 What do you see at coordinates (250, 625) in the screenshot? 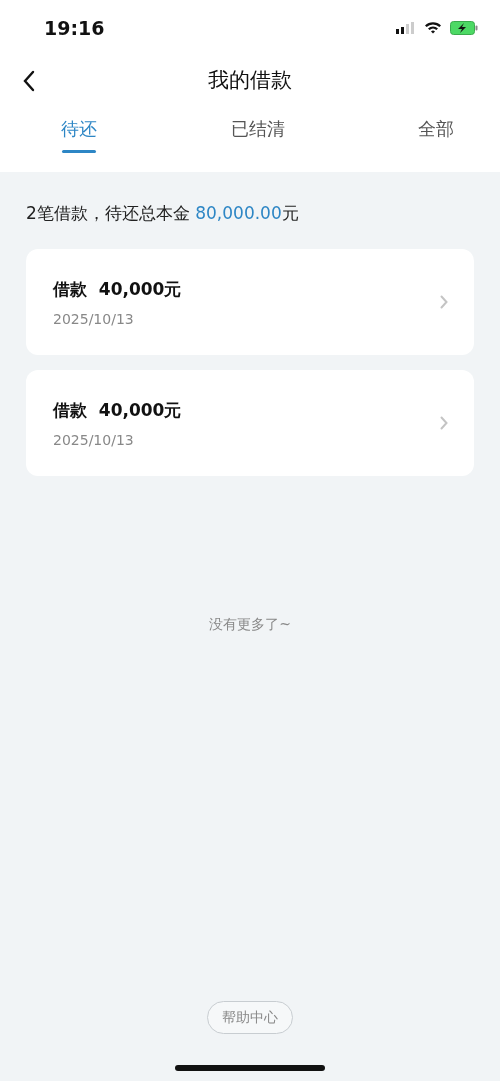
I see `end-note: 没有更多了~` at bounding box center [250, 625].